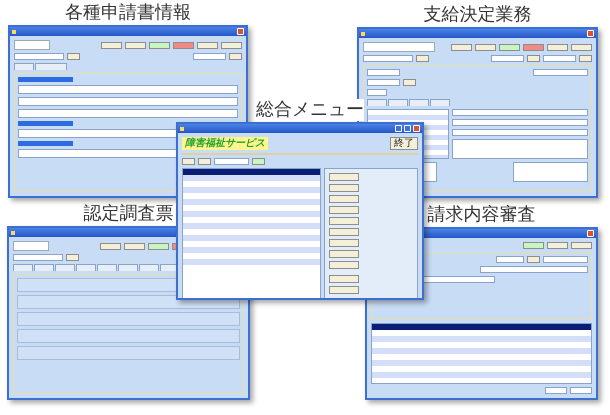  Describe the element at coordinates (481, 215) in the screenshot. I see `caption: 請求内容審査` at that location.